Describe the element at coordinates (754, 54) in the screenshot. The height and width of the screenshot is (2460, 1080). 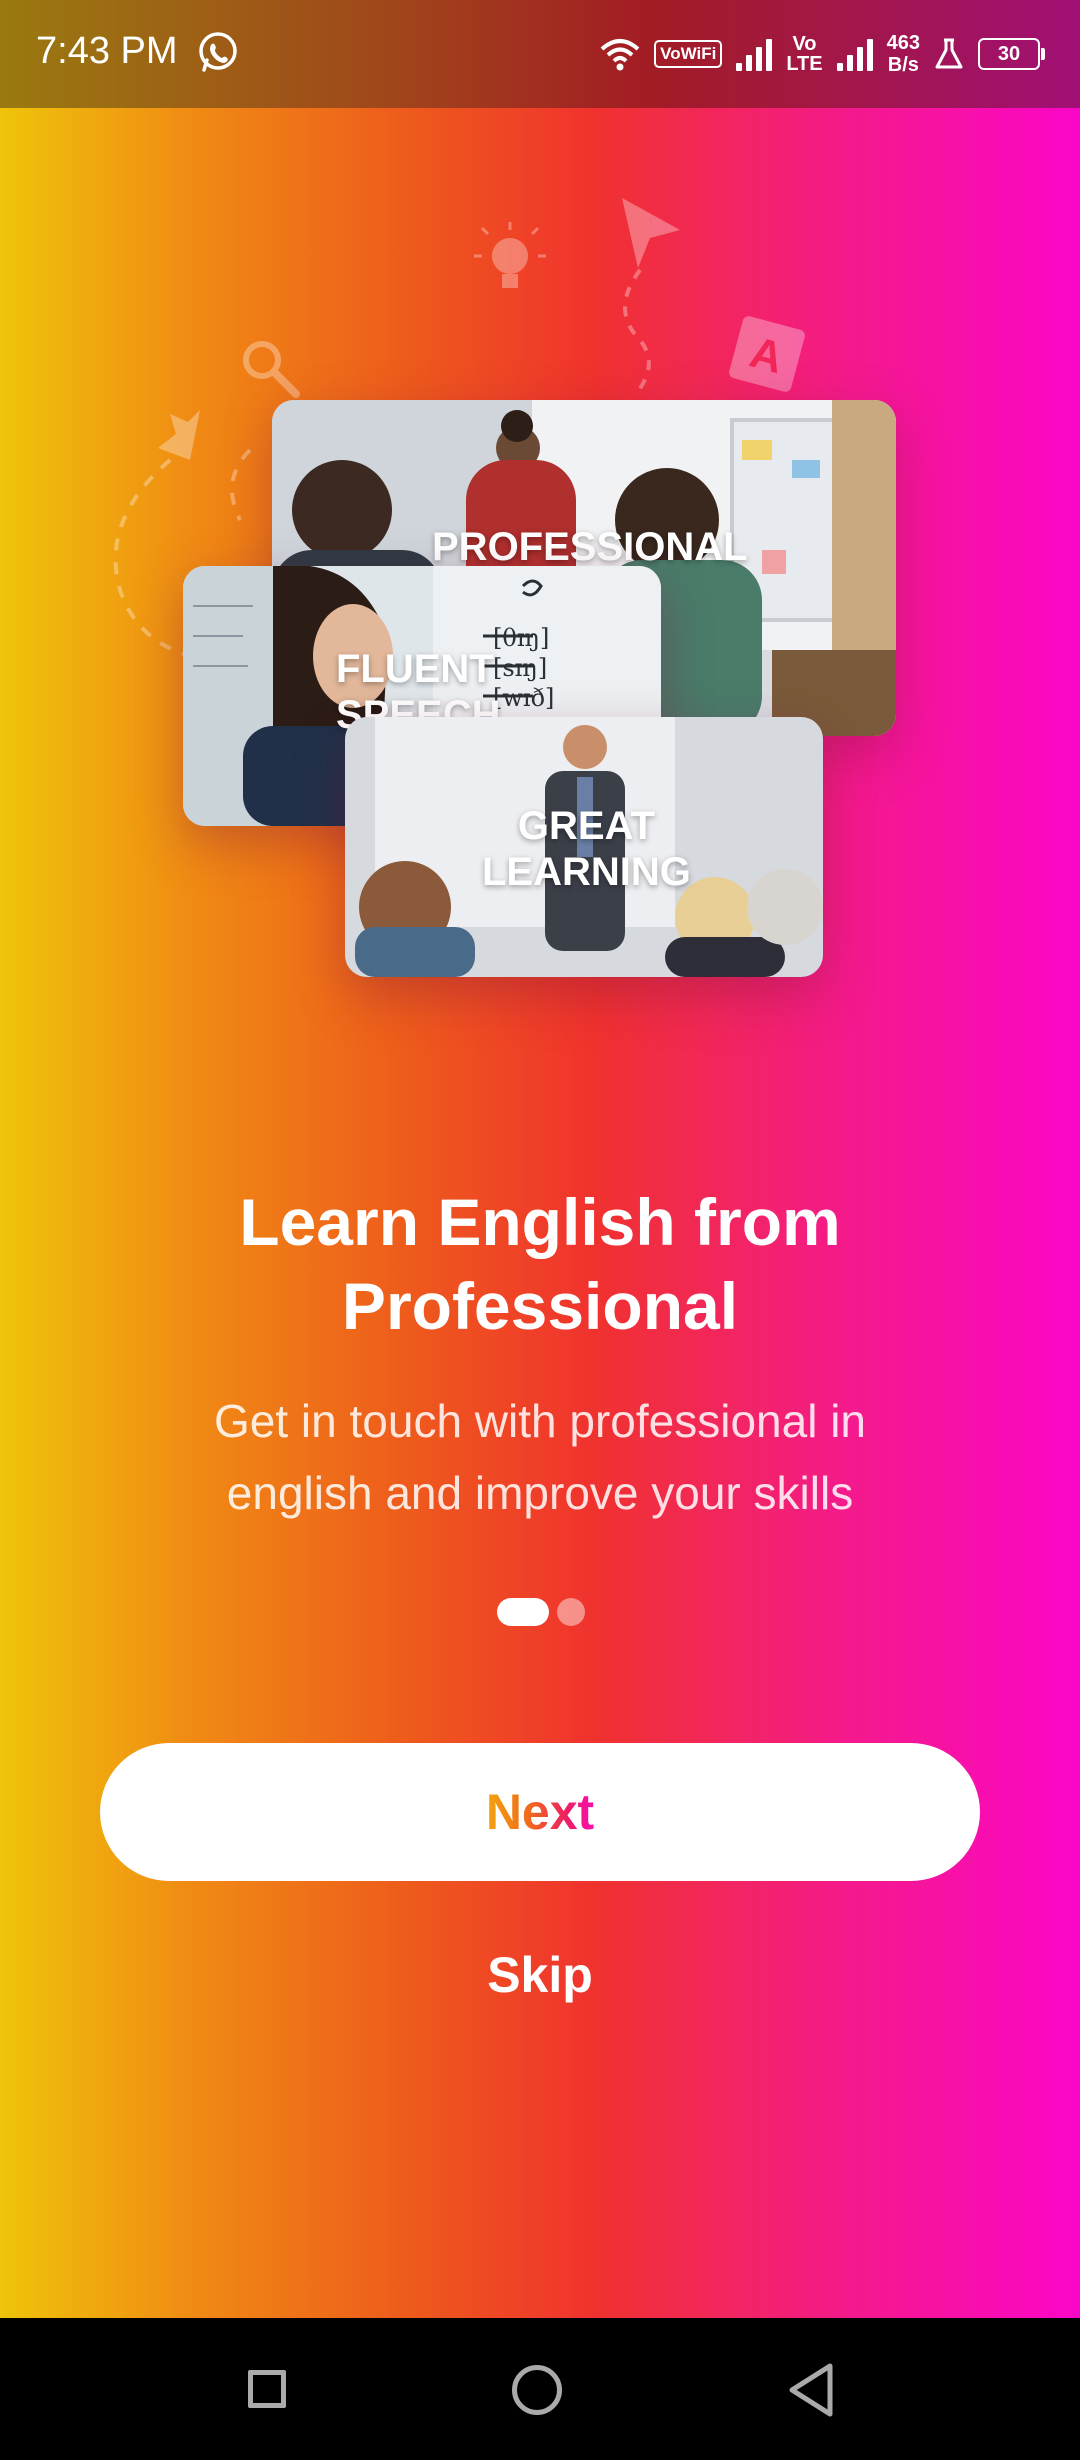
I see `signal-icon` at that location.